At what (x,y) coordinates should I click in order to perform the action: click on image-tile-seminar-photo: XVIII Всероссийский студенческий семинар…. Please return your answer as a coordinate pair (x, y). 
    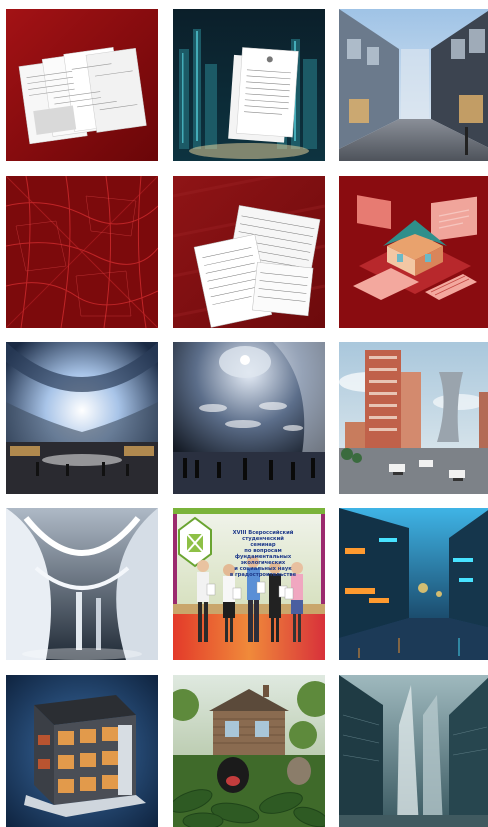
    Looking at the image, I should click on (249, 584).